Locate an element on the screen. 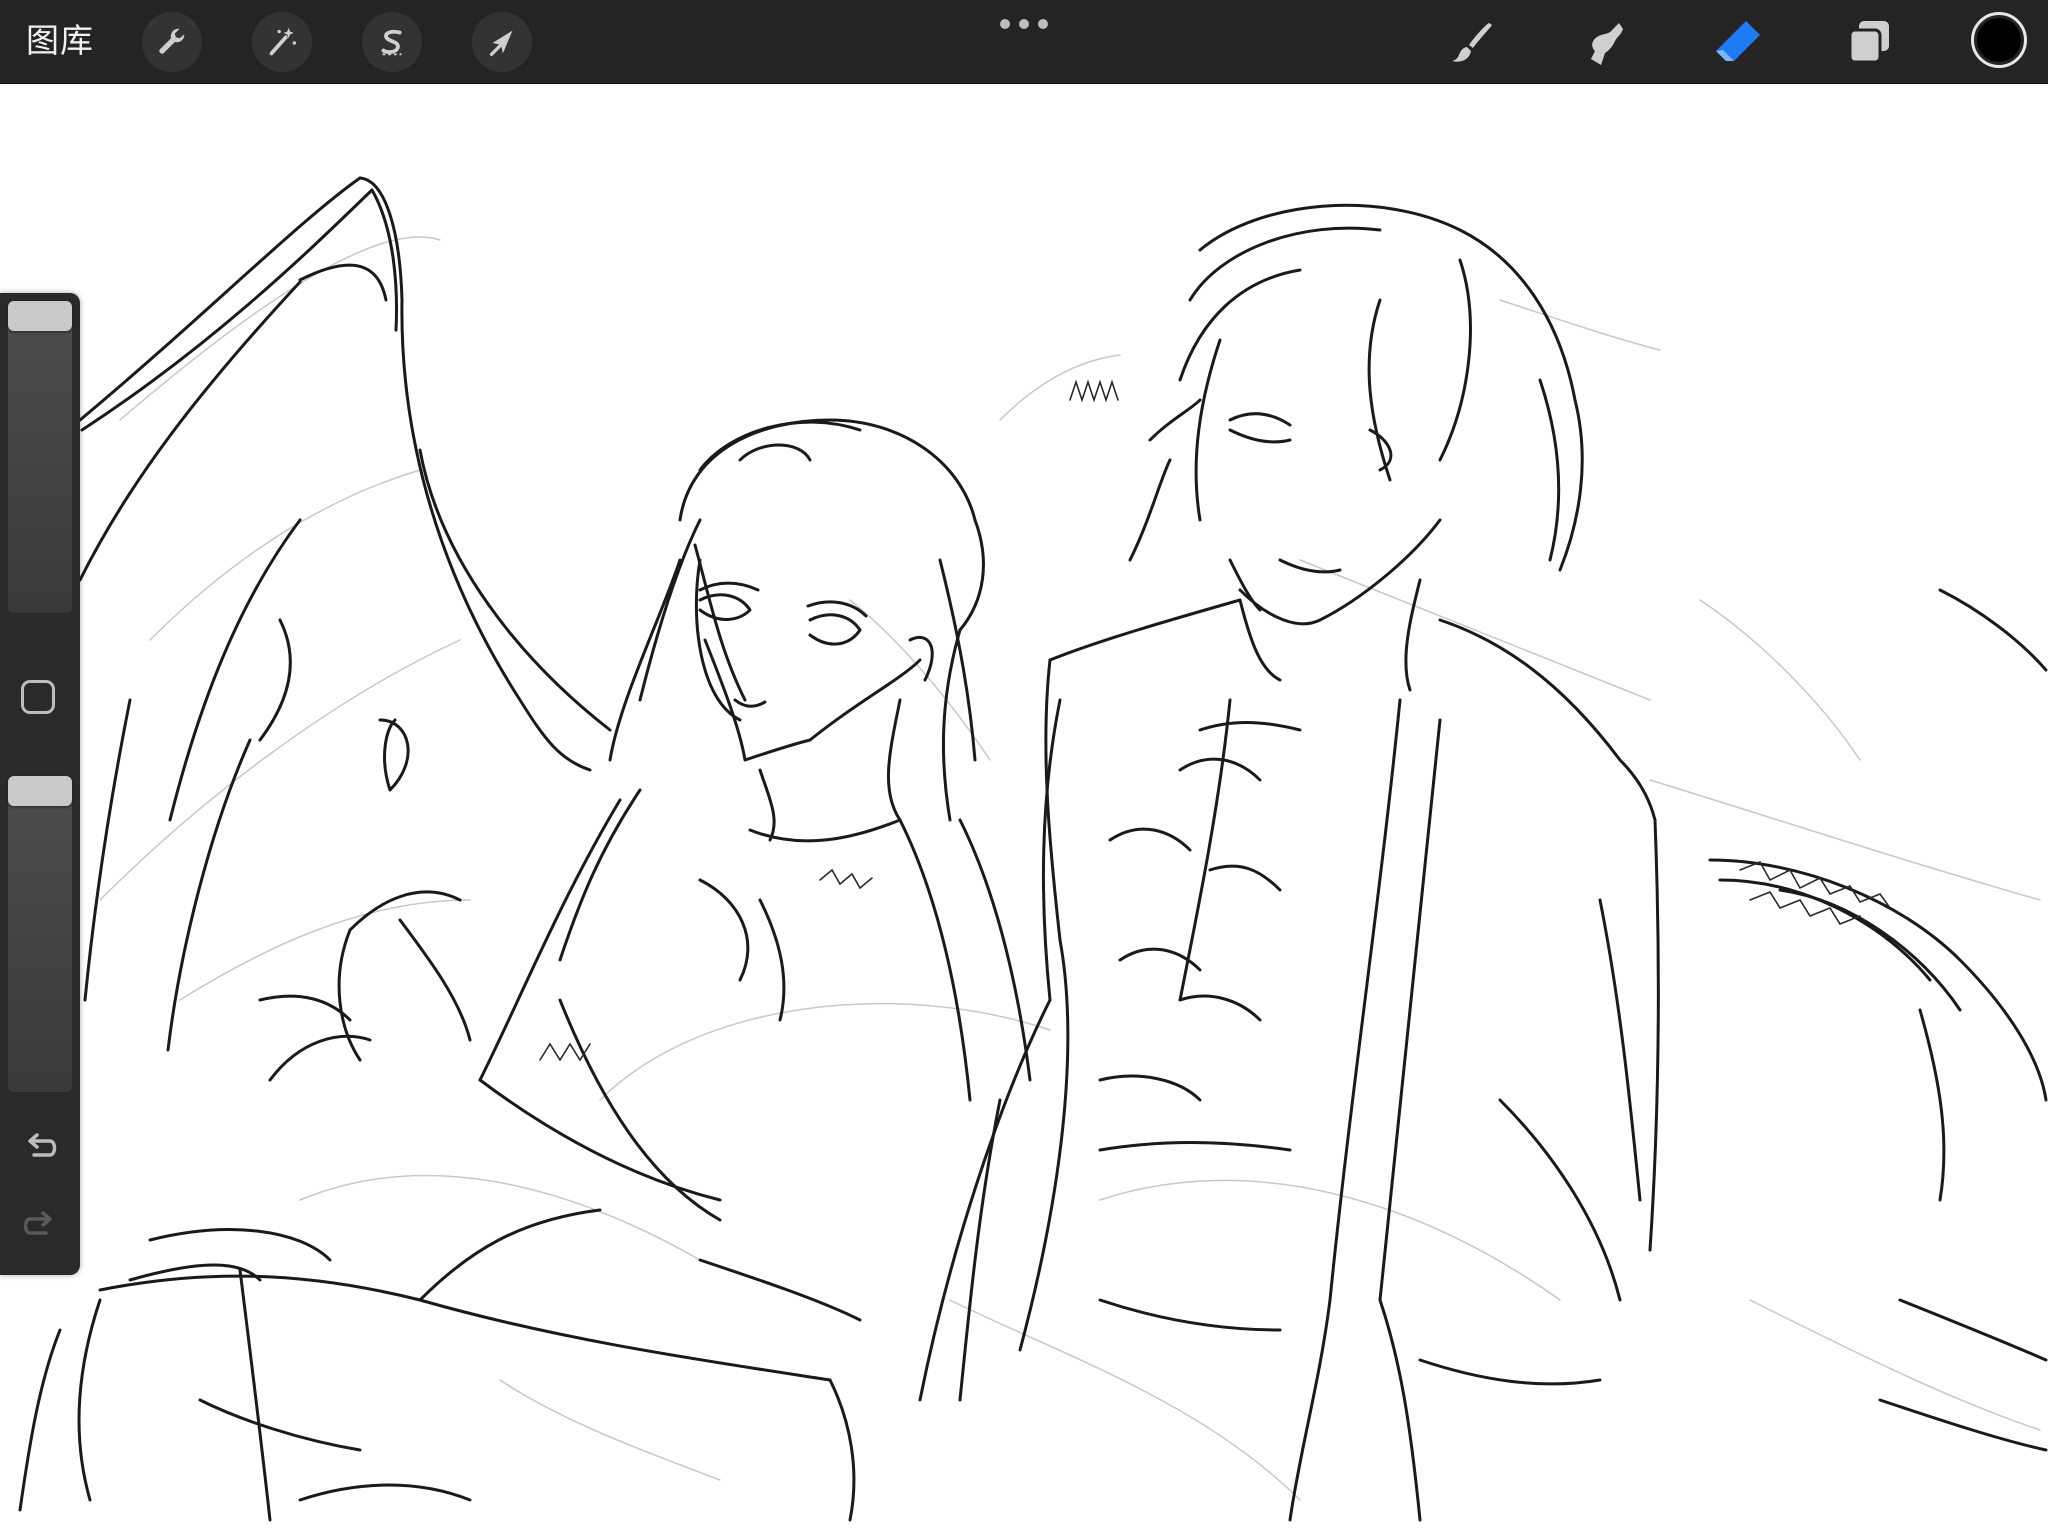  square-outline-icon is located at coordinates (38, 697).